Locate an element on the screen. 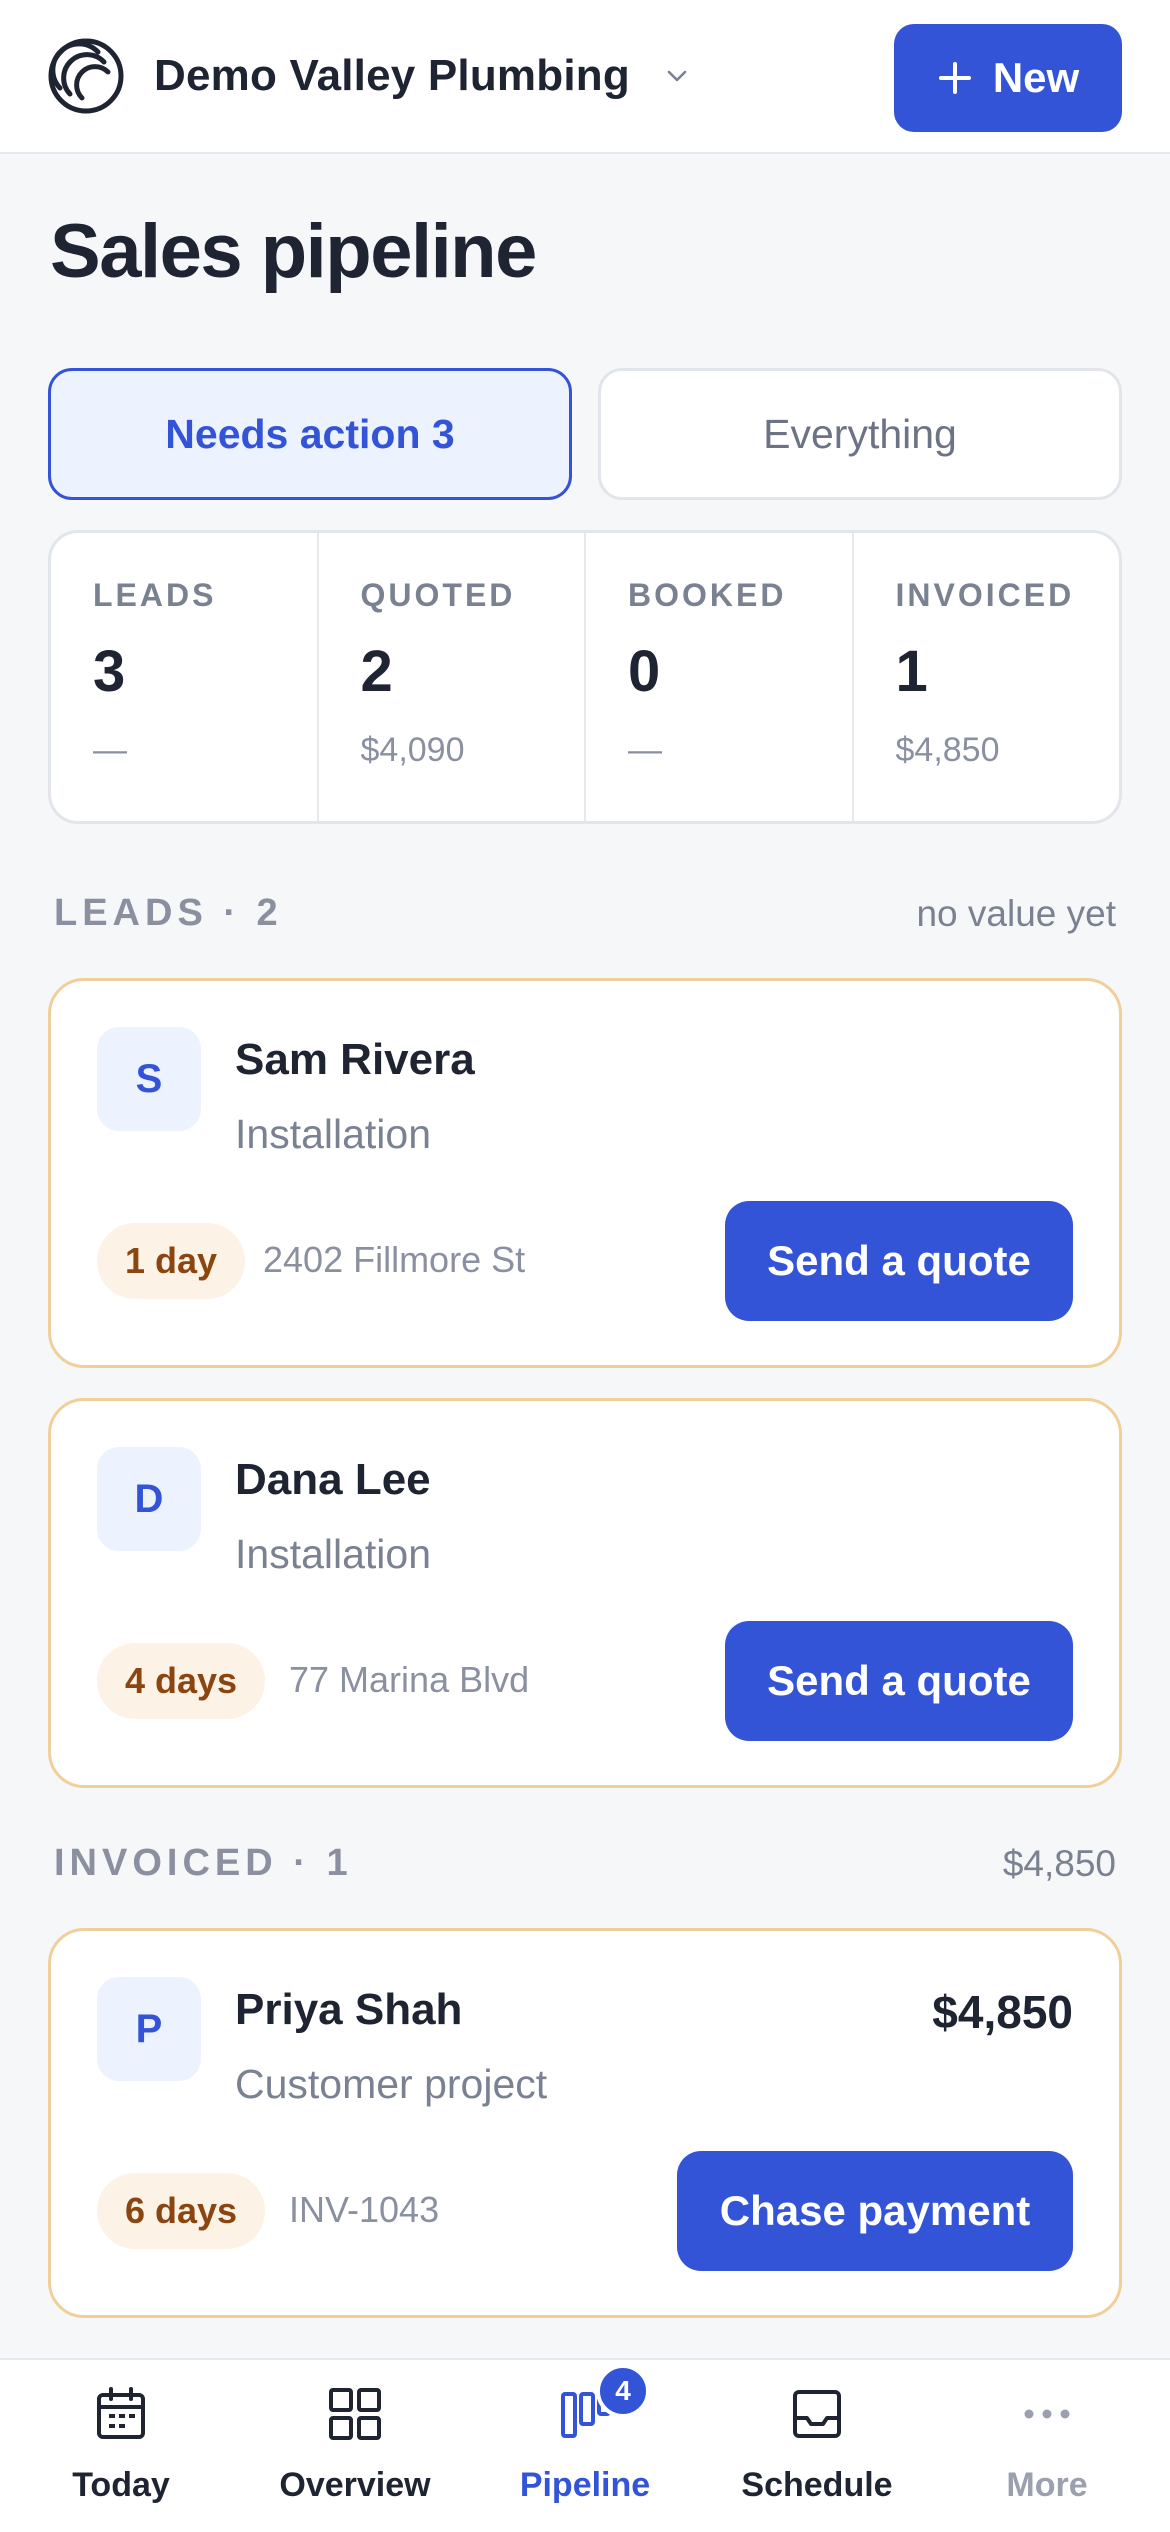  app-header: Demo Valley Plumbing New is located at coordinates (585, 77).